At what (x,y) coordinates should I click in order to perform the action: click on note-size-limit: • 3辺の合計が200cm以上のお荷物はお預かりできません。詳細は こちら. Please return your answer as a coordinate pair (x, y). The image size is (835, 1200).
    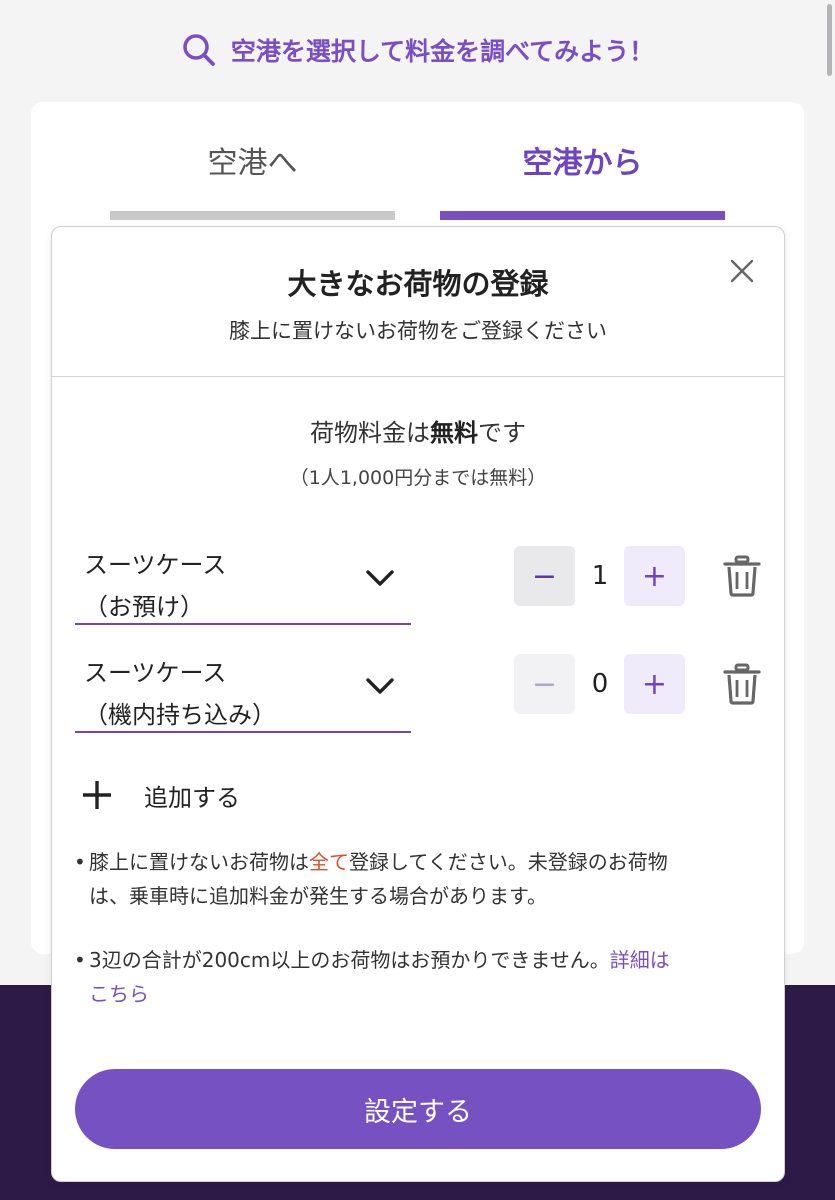
    Looking at the image, I should click on (419, 977).